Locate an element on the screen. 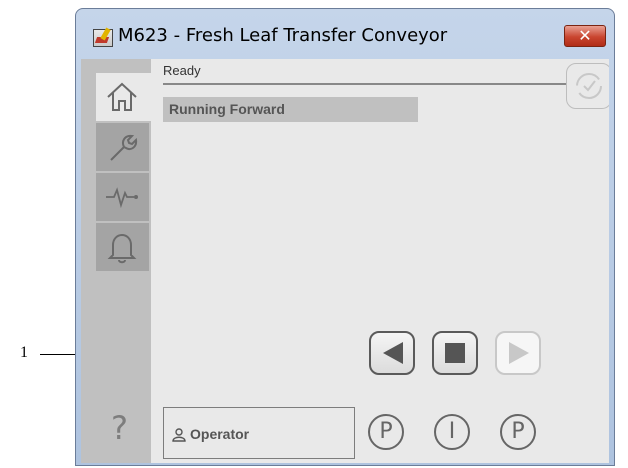 Image resolution: width=628 pixels, height=468 pixels. home-icon is located at coordinates (122, 96).